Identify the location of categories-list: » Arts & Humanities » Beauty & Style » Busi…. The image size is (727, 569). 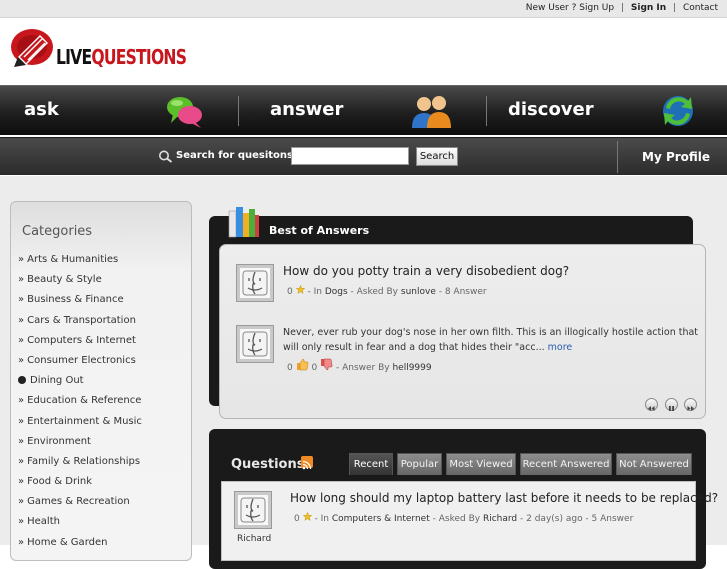
(80, 405).